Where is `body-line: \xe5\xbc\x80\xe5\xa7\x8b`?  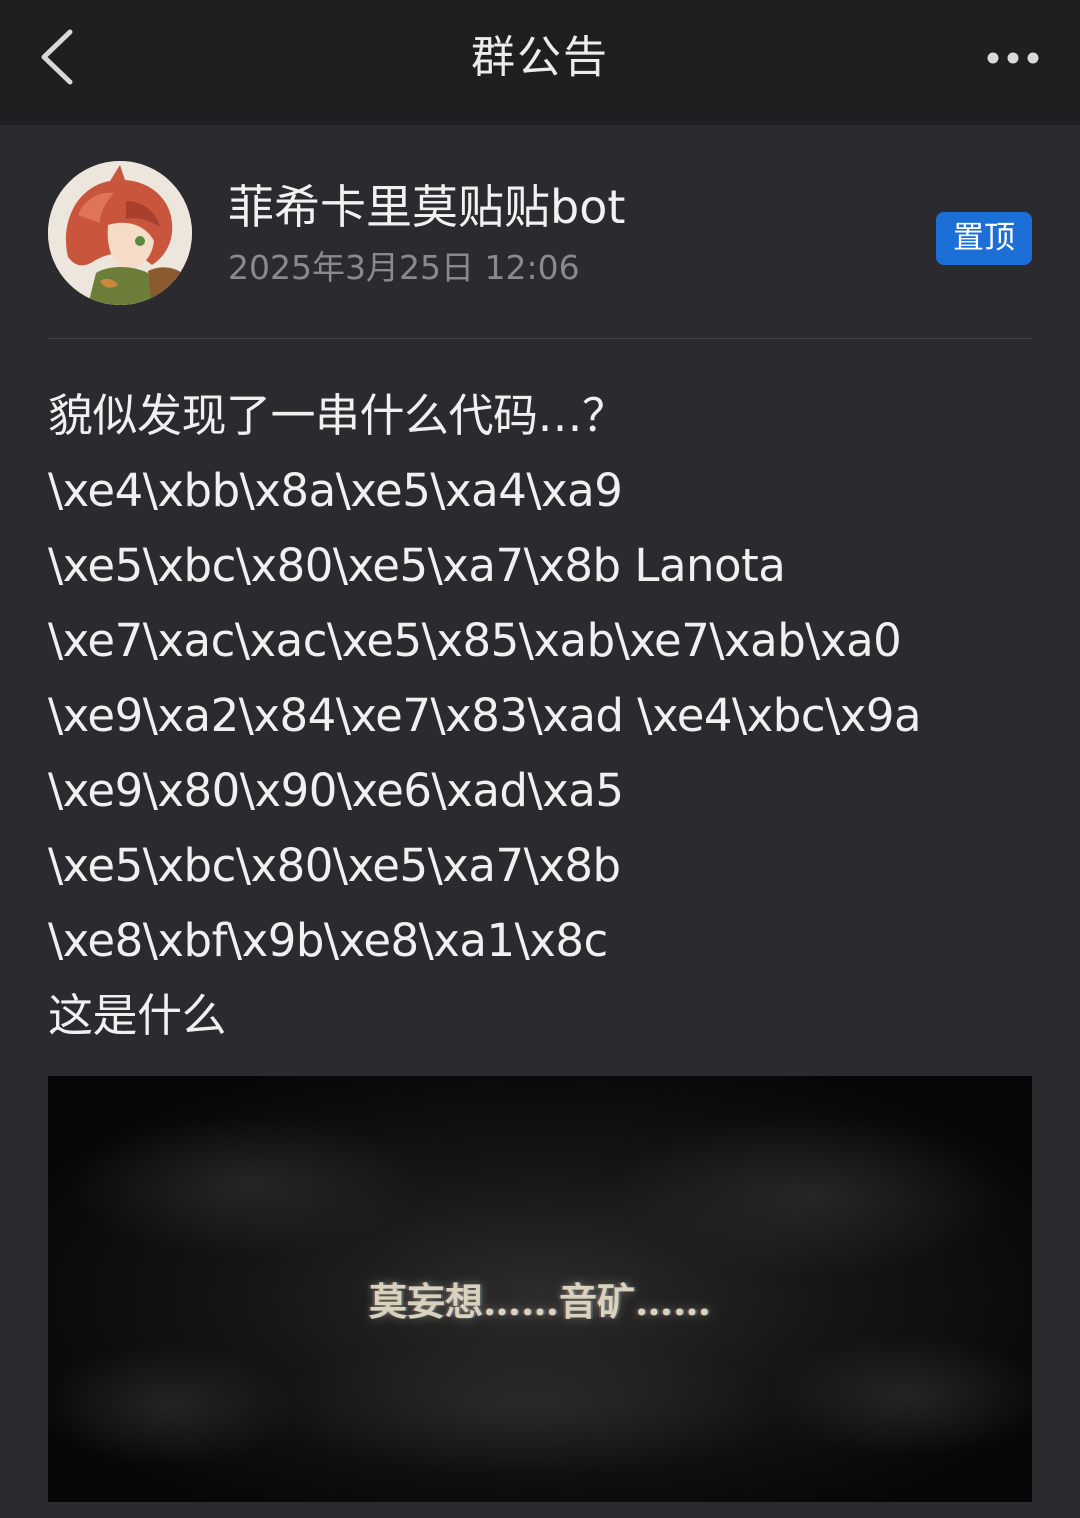
body-line: \xe5\xbc\x80\xe5\xa7\x8b is located at coordinates (334, 865).